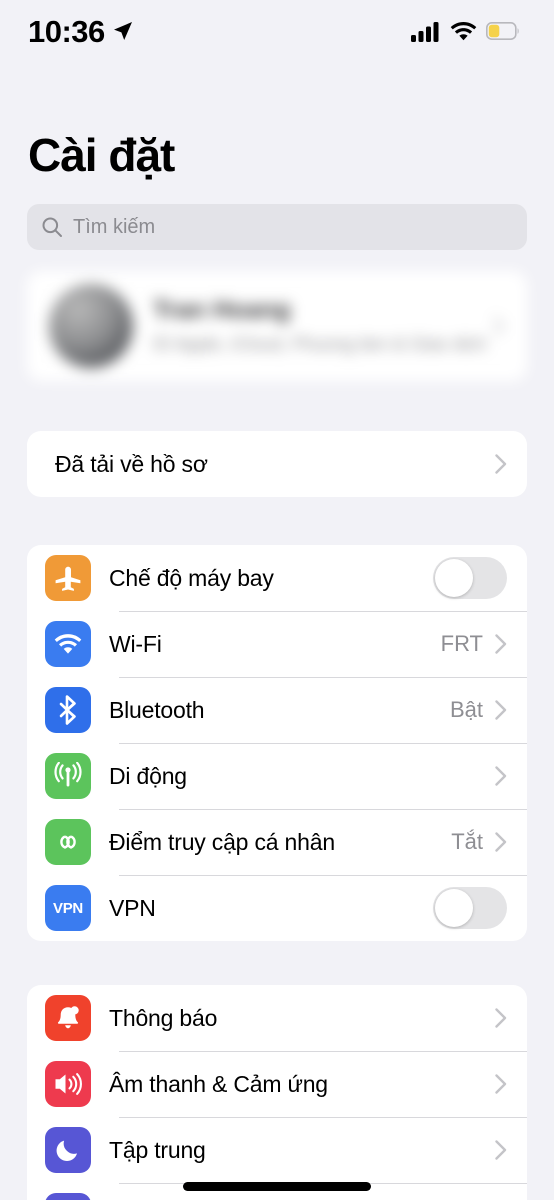  I want to click on row-label: Di động, so click(148, 775).